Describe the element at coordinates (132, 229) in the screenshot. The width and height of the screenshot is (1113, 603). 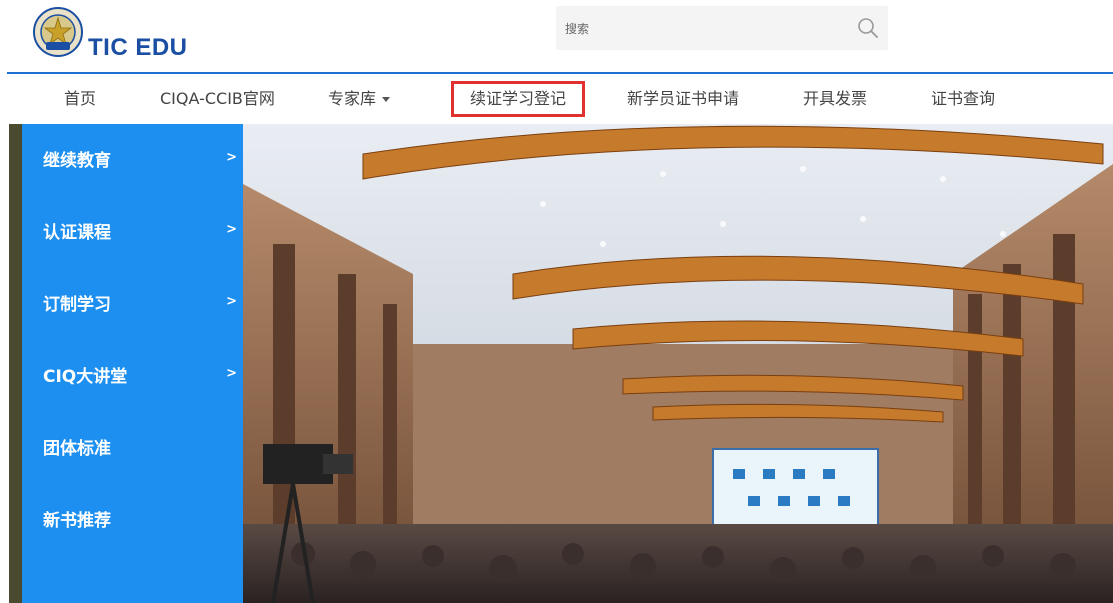
I see `sidebar-item-certification-courses: 认证课程 >` at that location.